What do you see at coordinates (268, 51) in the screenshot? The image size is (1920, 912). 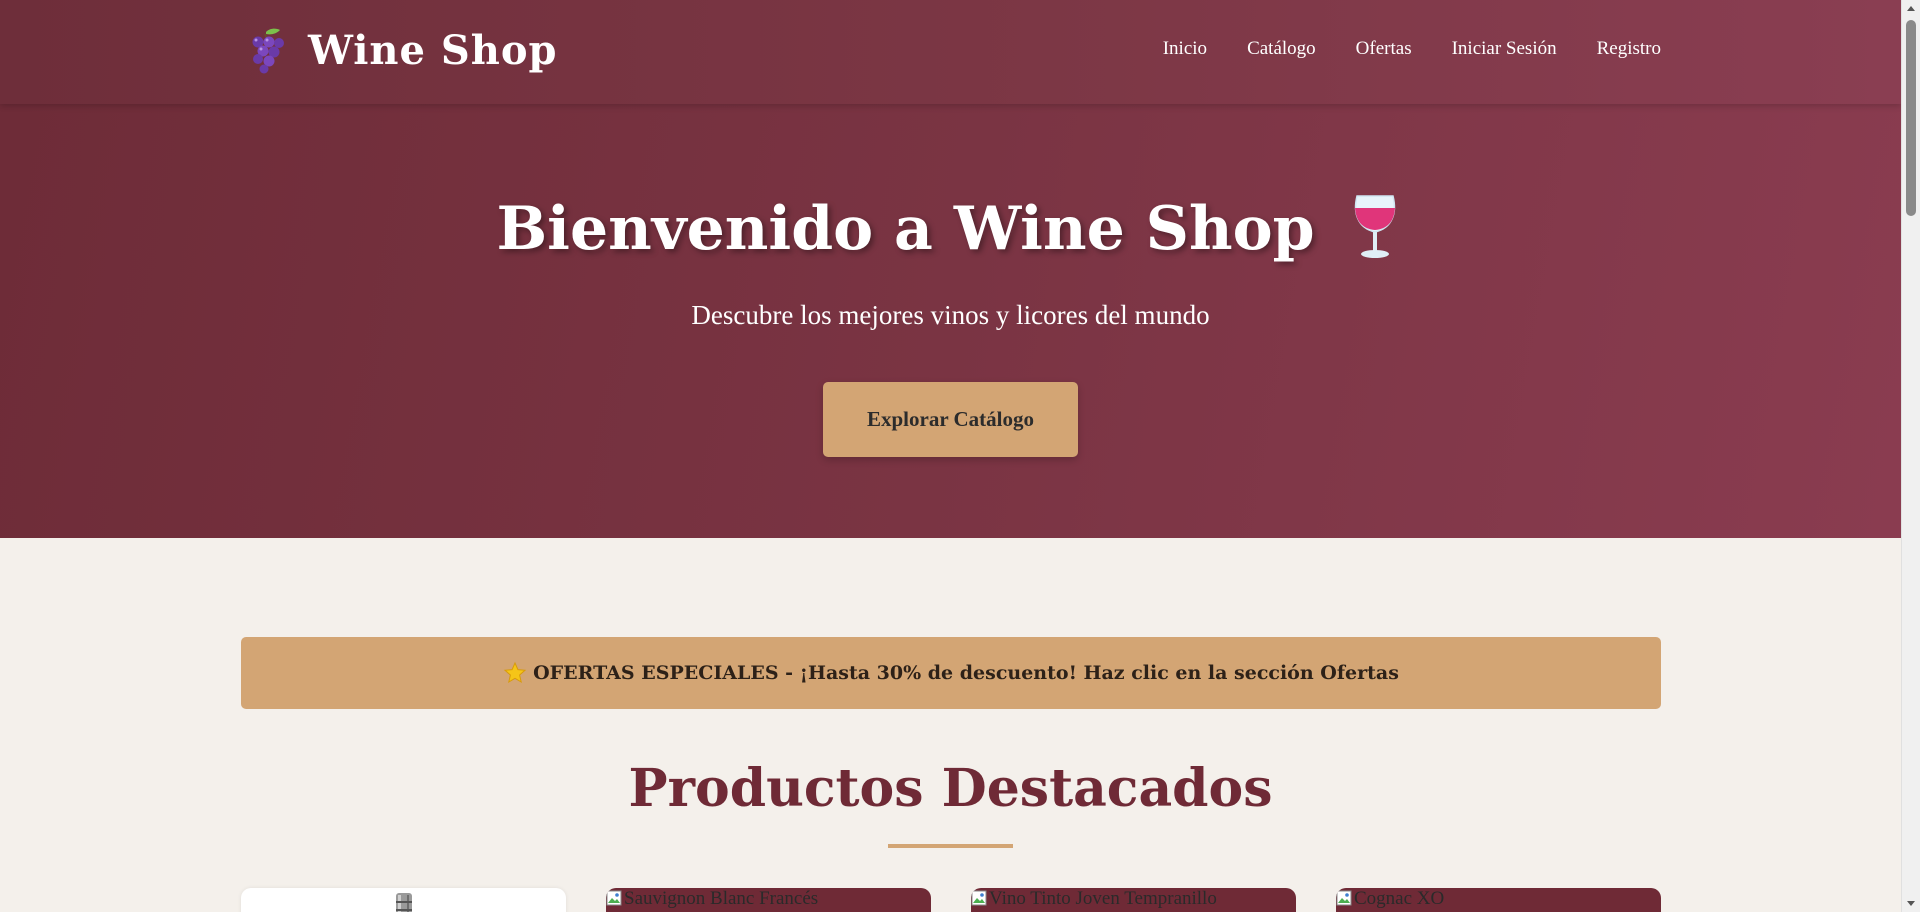 I see `grapes-icon` at bounding box center [268, 51].